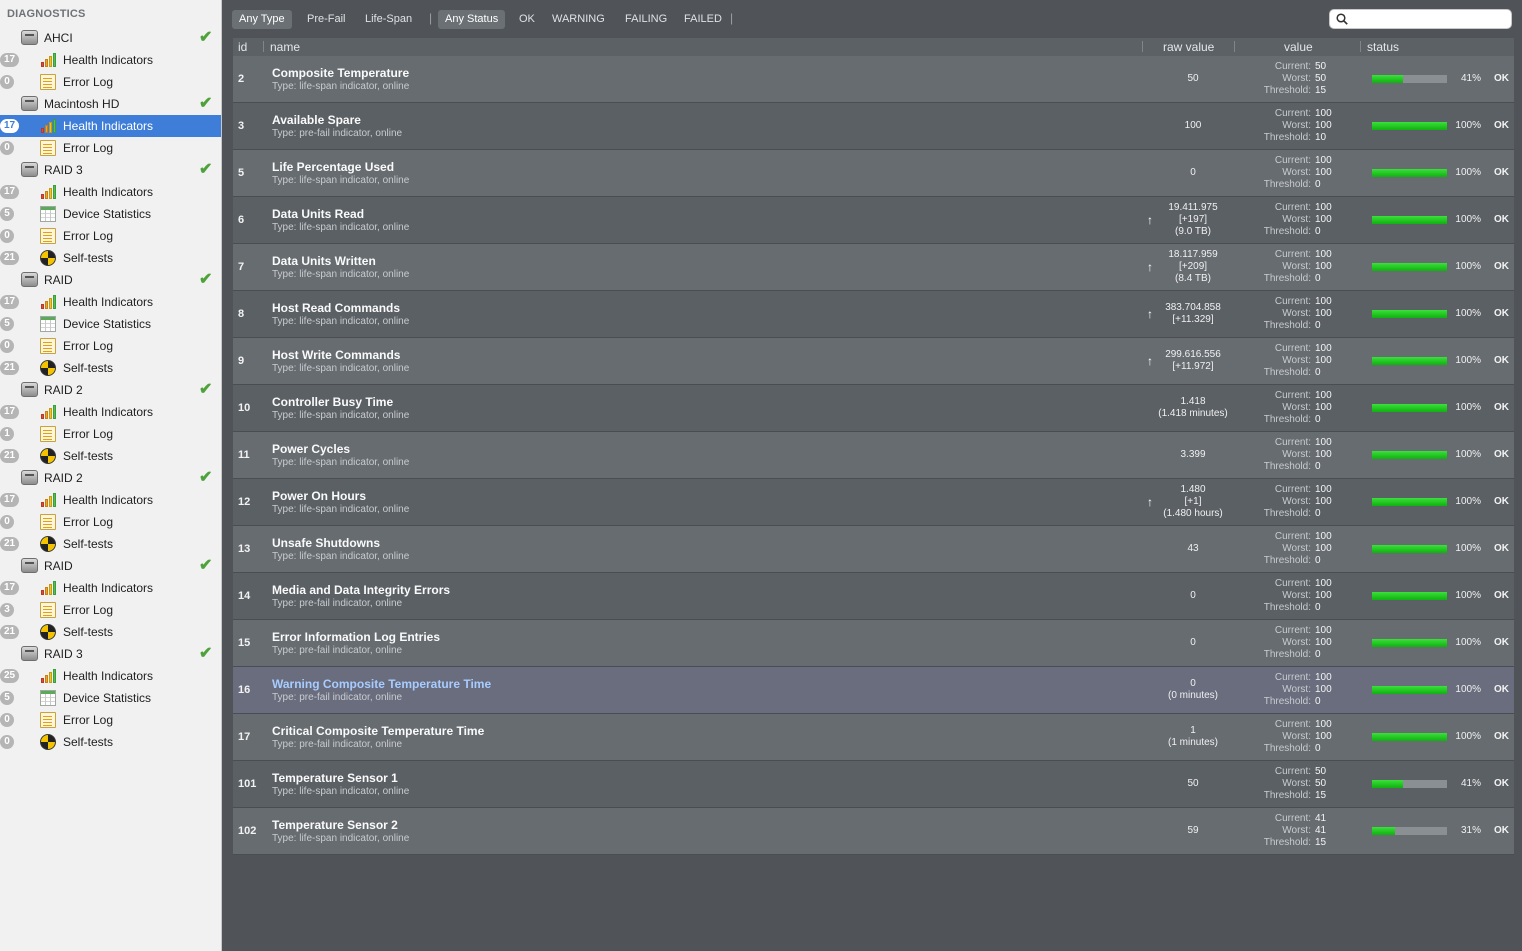 The height and width of the screenshot is (951, 1522). I want to click on column-header-name: name, so click(285, 47).